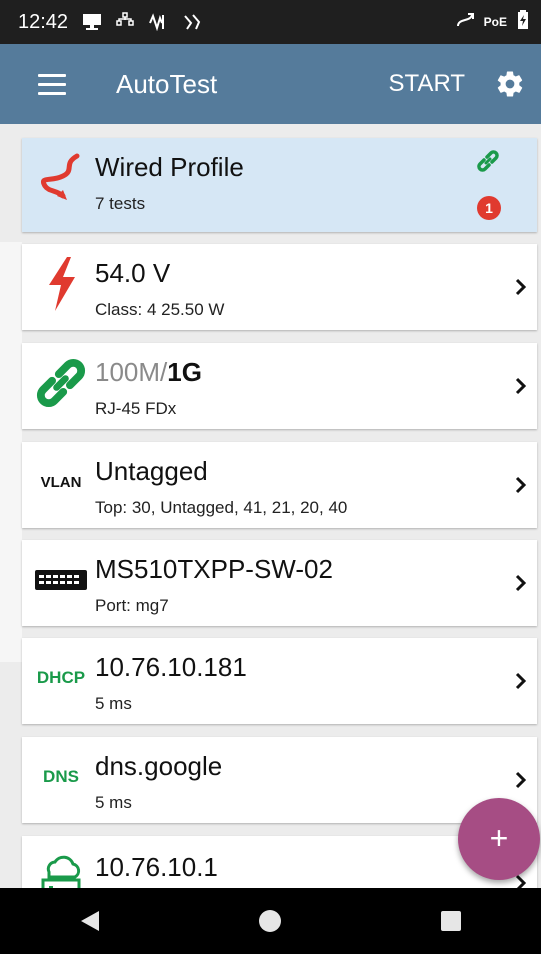 Image resolution: width=541 pixels, height=954 pixels. What do you see at coordinates (427, 84) in the screenshot?
I see `start-button: START` at bounding box center [427, 84].